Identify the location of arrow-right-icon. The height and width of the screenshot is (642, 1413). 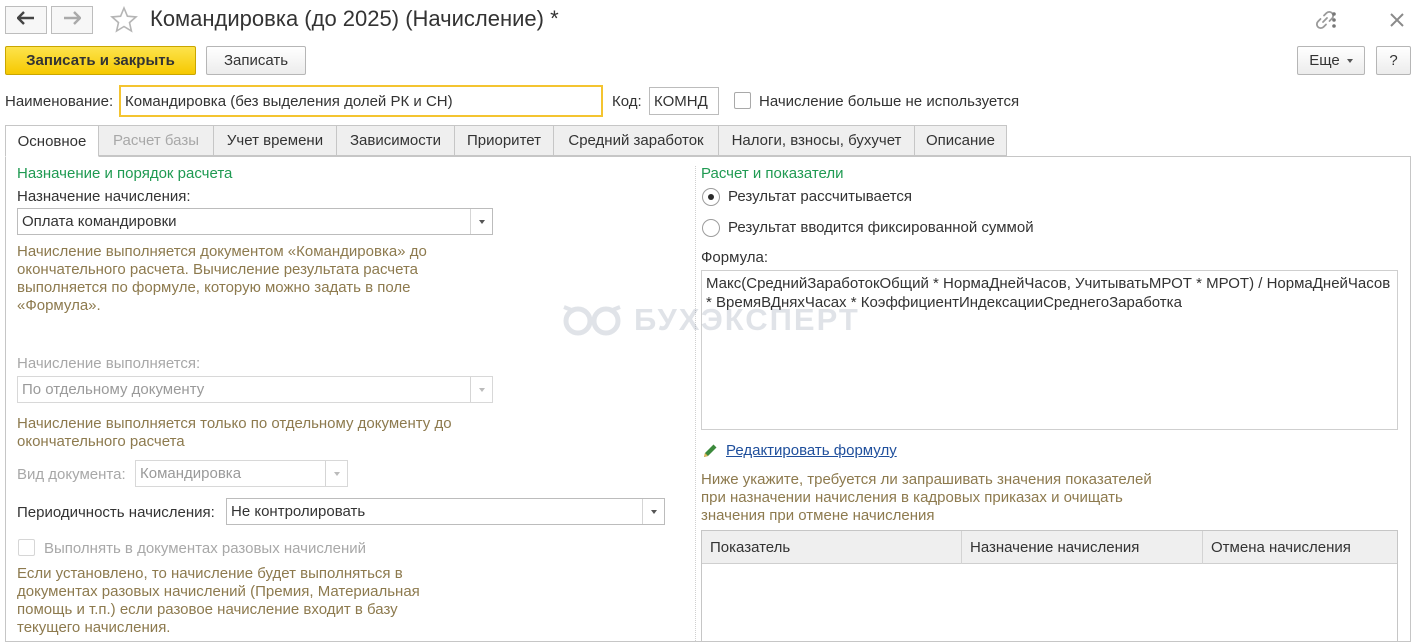
(72, 20).